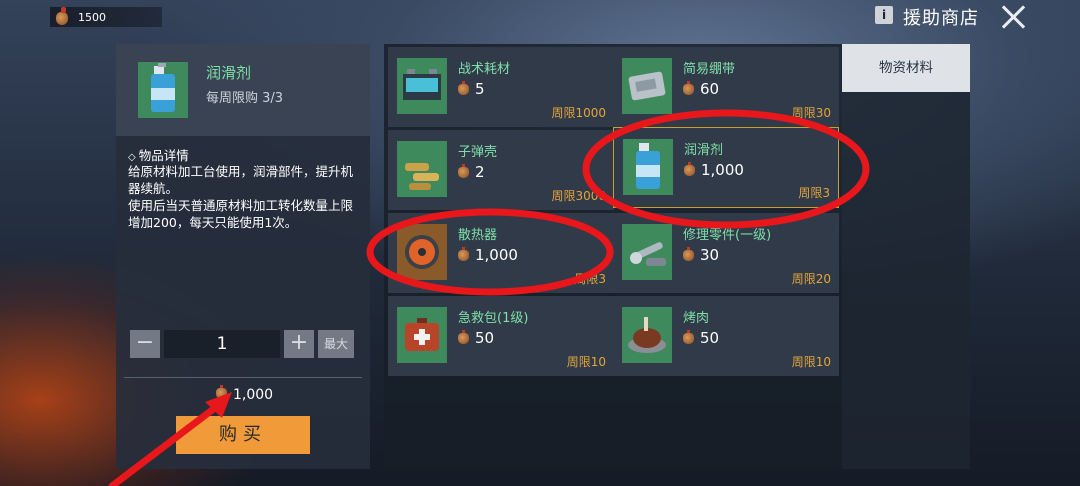 The width and height of the screenshot is (1080, 486). What do you see at coordinates (647, 252) in the screenshot?
I see `wrench-icon` at bounding box center [647, 252].